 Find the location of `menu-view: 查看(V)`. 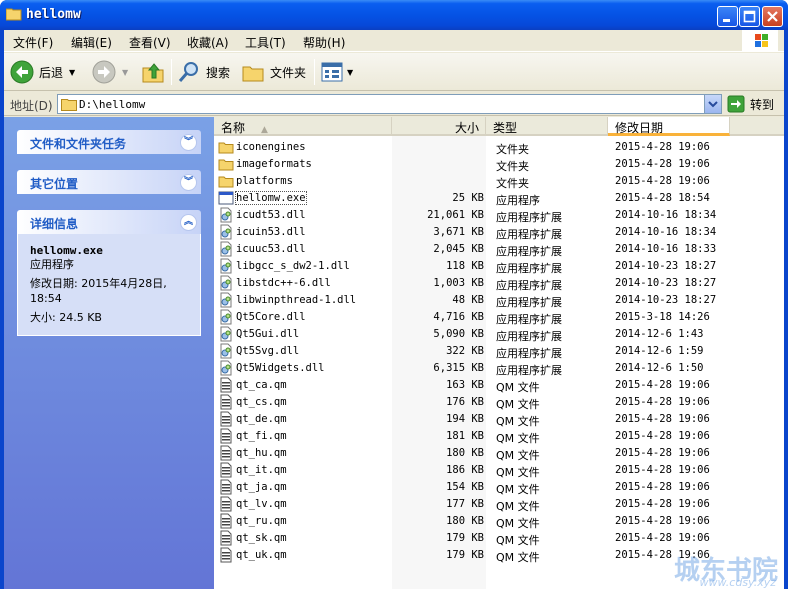

menu-view: 查看(V) is located at coordinates (150, 42).